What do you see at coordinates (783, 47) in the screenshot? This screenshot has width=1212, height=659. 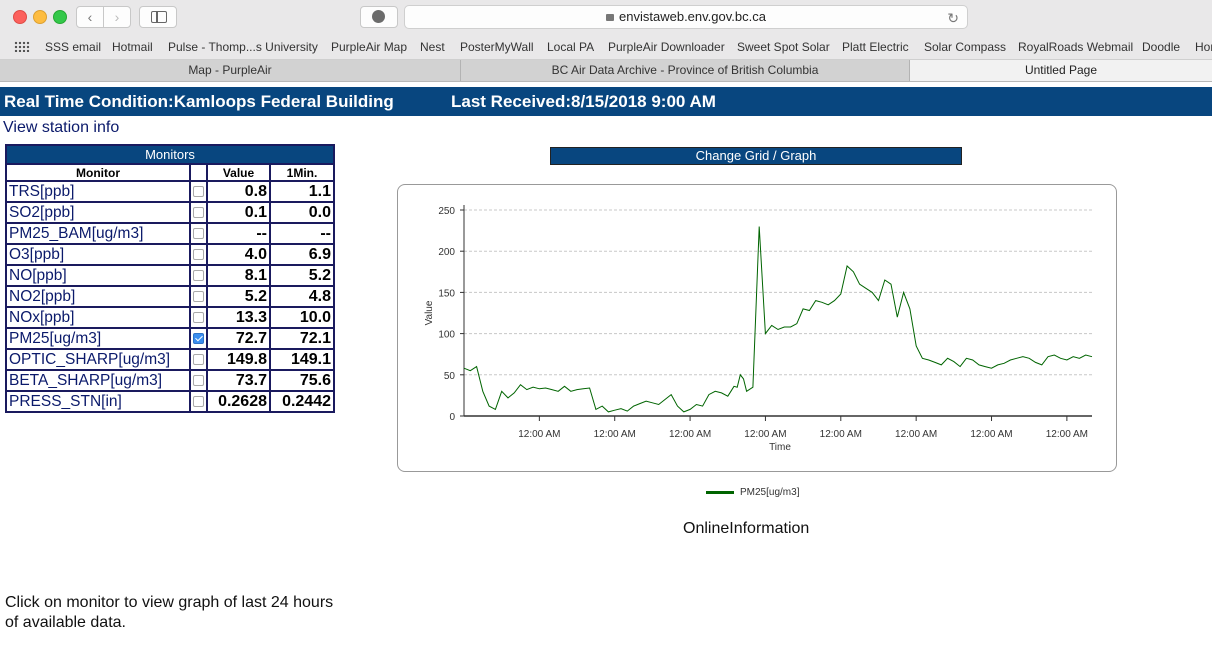 I see `bookmark-item: Sweet Spot Solar` at bounding box center [783, 47].